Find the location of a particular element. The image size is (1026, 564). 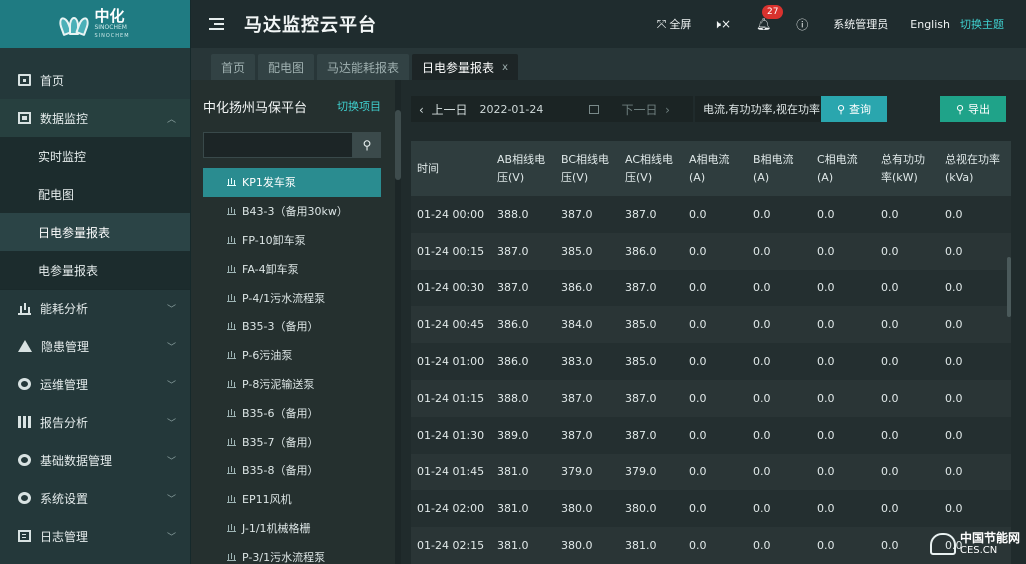

notification-button: 🔔︎ 27 is located at coordinates (770, 18).